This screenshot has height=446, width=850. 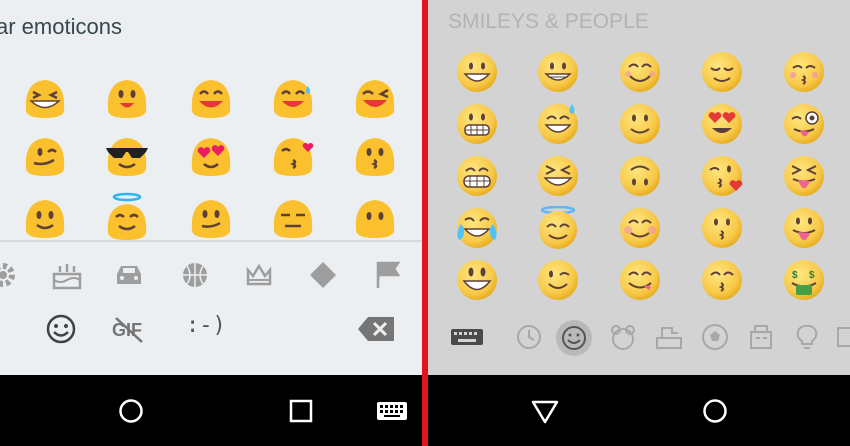 What do you see at coordinates (842, 337) in the screenshot?
I see `symbols-icon` at bounding box center [842, 337].